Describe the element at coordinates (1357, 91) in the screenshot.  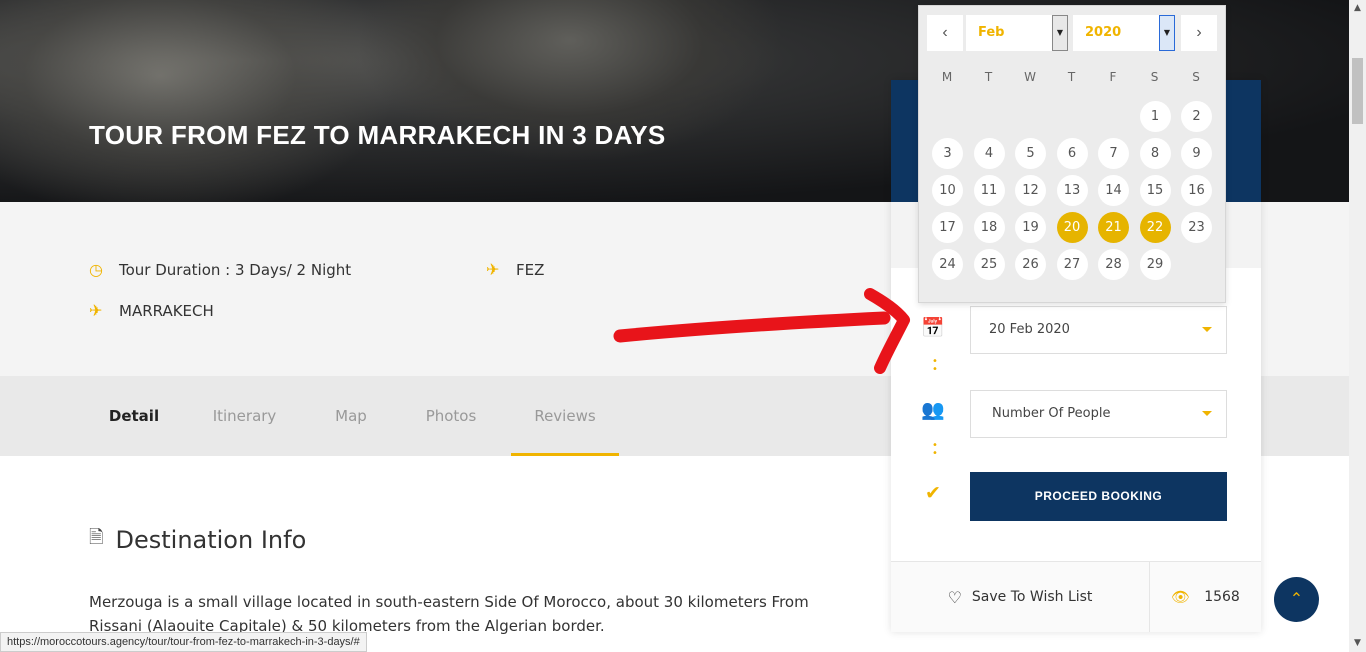
I see `scroll-thumb` at that location.